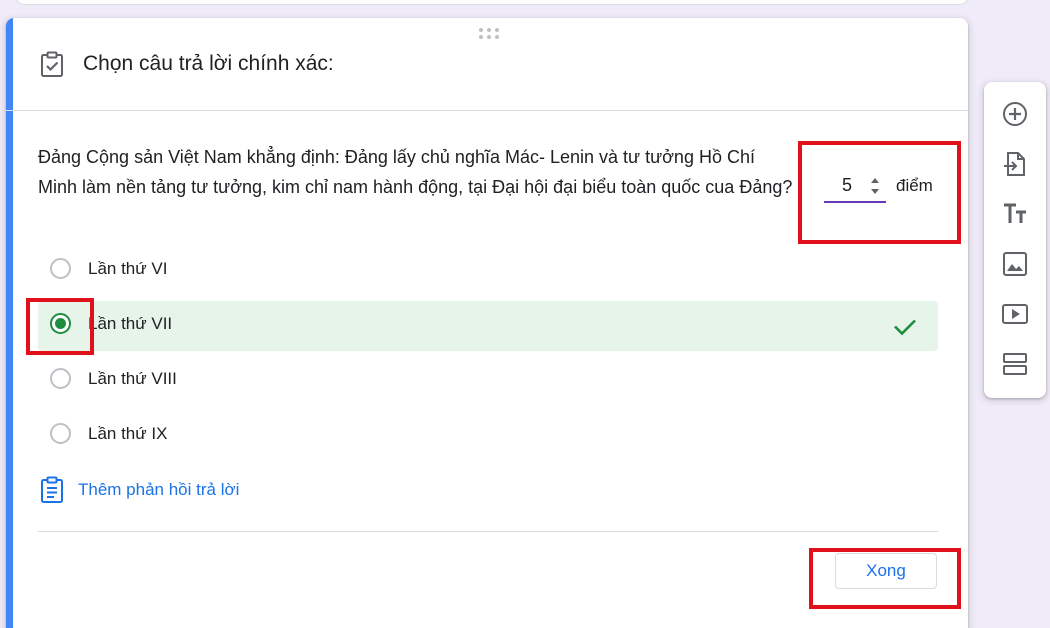 Image resolution: width=1050 pixels, height=628 pixels. What do you see at coordinates (914, 185) in the screenshot?
I see `points-unit-label: điểm` at bounding box center [914, 185].